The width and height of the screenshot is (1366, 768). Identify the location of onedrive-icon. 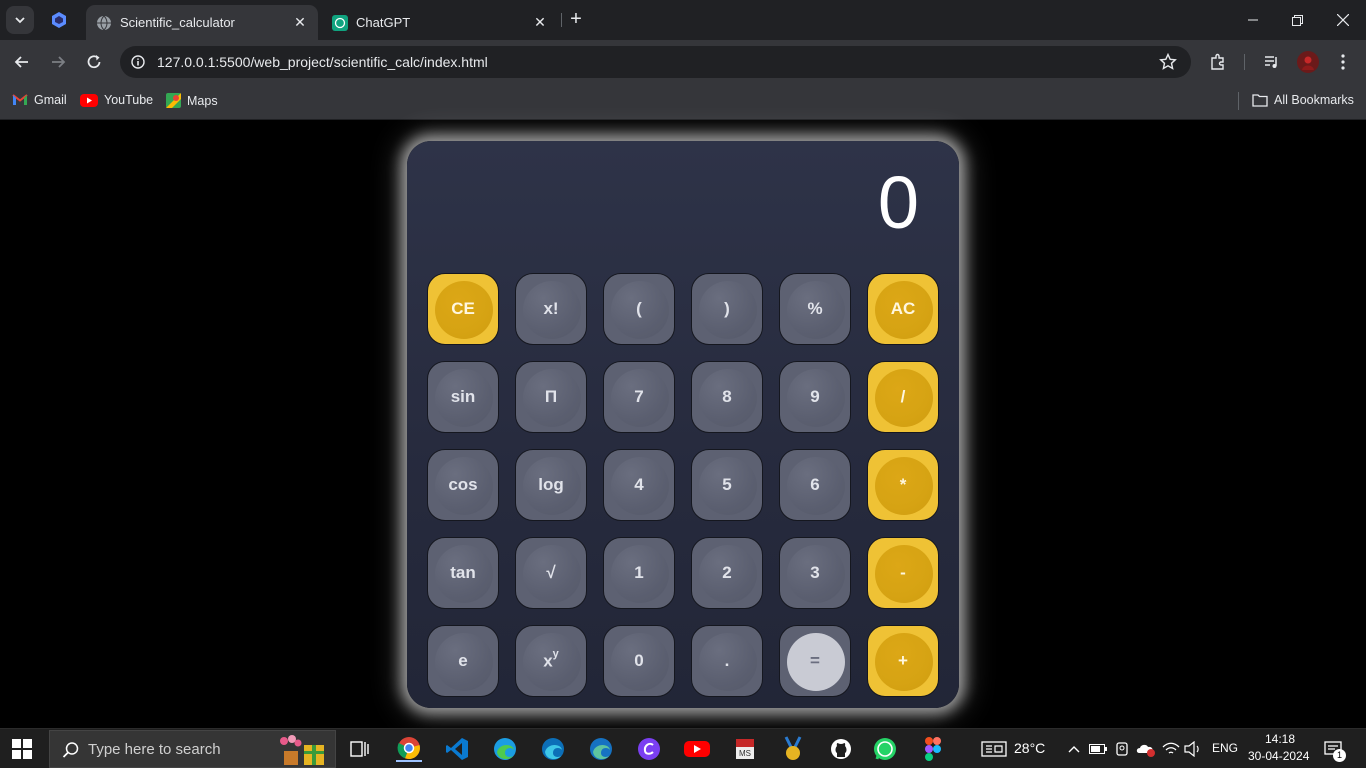
(1146, 749).